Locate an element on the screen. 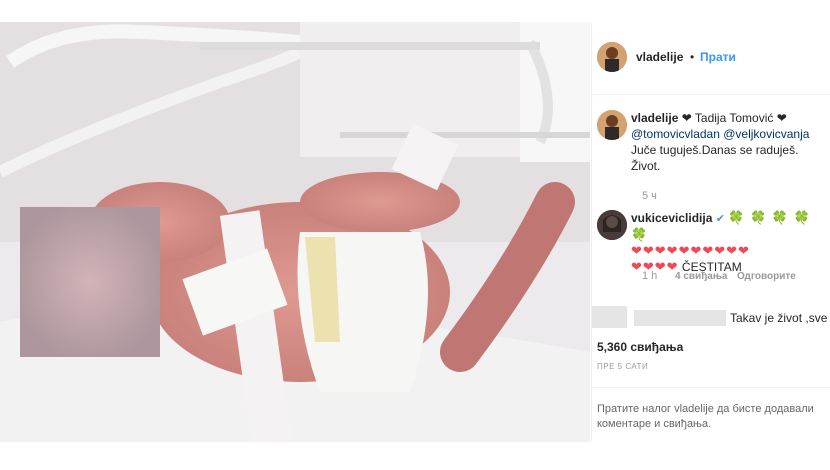  mention-link: @veljkovicvanja is located at coordinates (766, 134).